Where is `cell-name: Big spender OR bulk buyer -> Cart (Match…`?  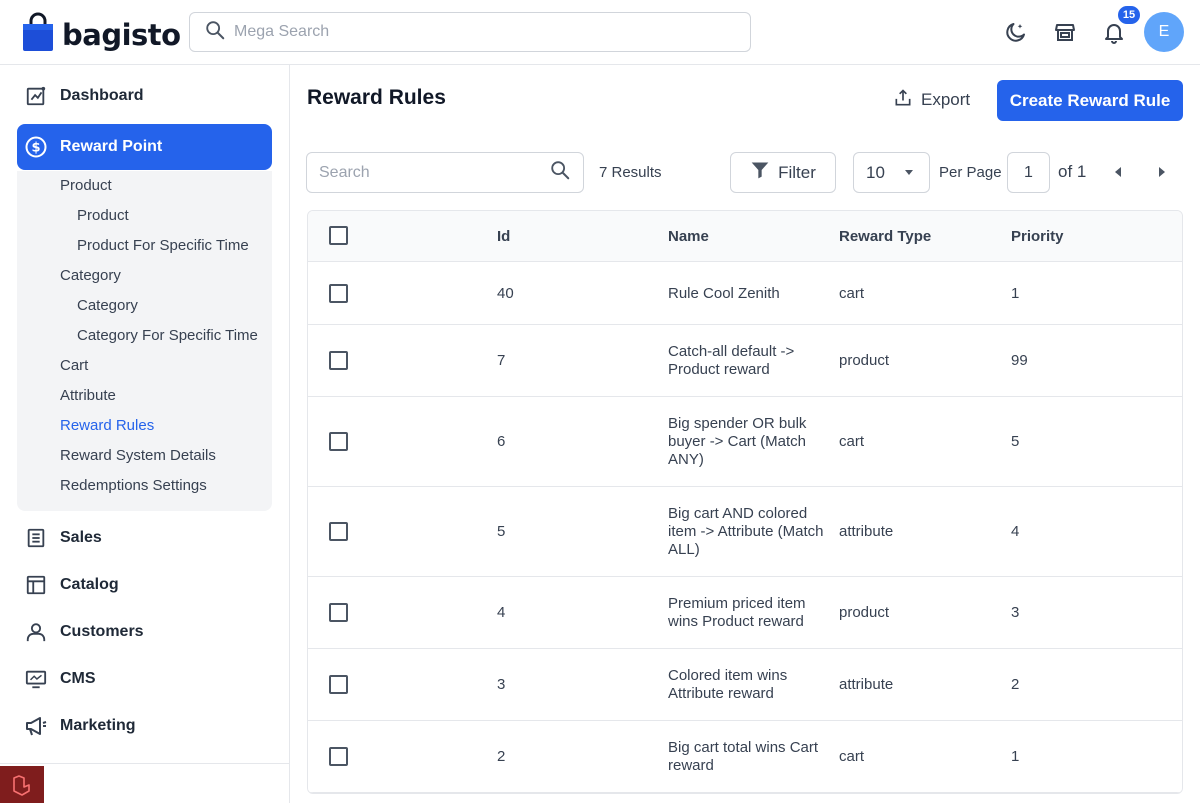 cell-name: Big spender OR bulk buyer -> Cart (Match… is located at coordinates (737, 441).